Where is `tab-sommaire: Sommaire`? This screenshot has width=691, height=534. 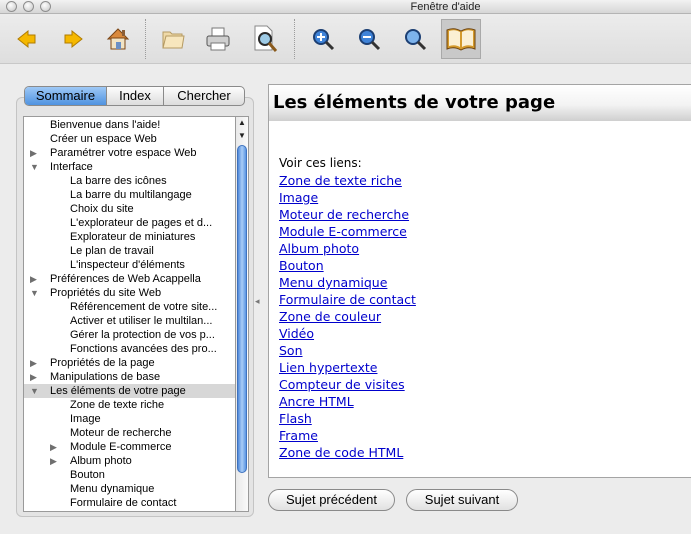
tab-sommaire: Sommaire is located at coordinates (66, 96).